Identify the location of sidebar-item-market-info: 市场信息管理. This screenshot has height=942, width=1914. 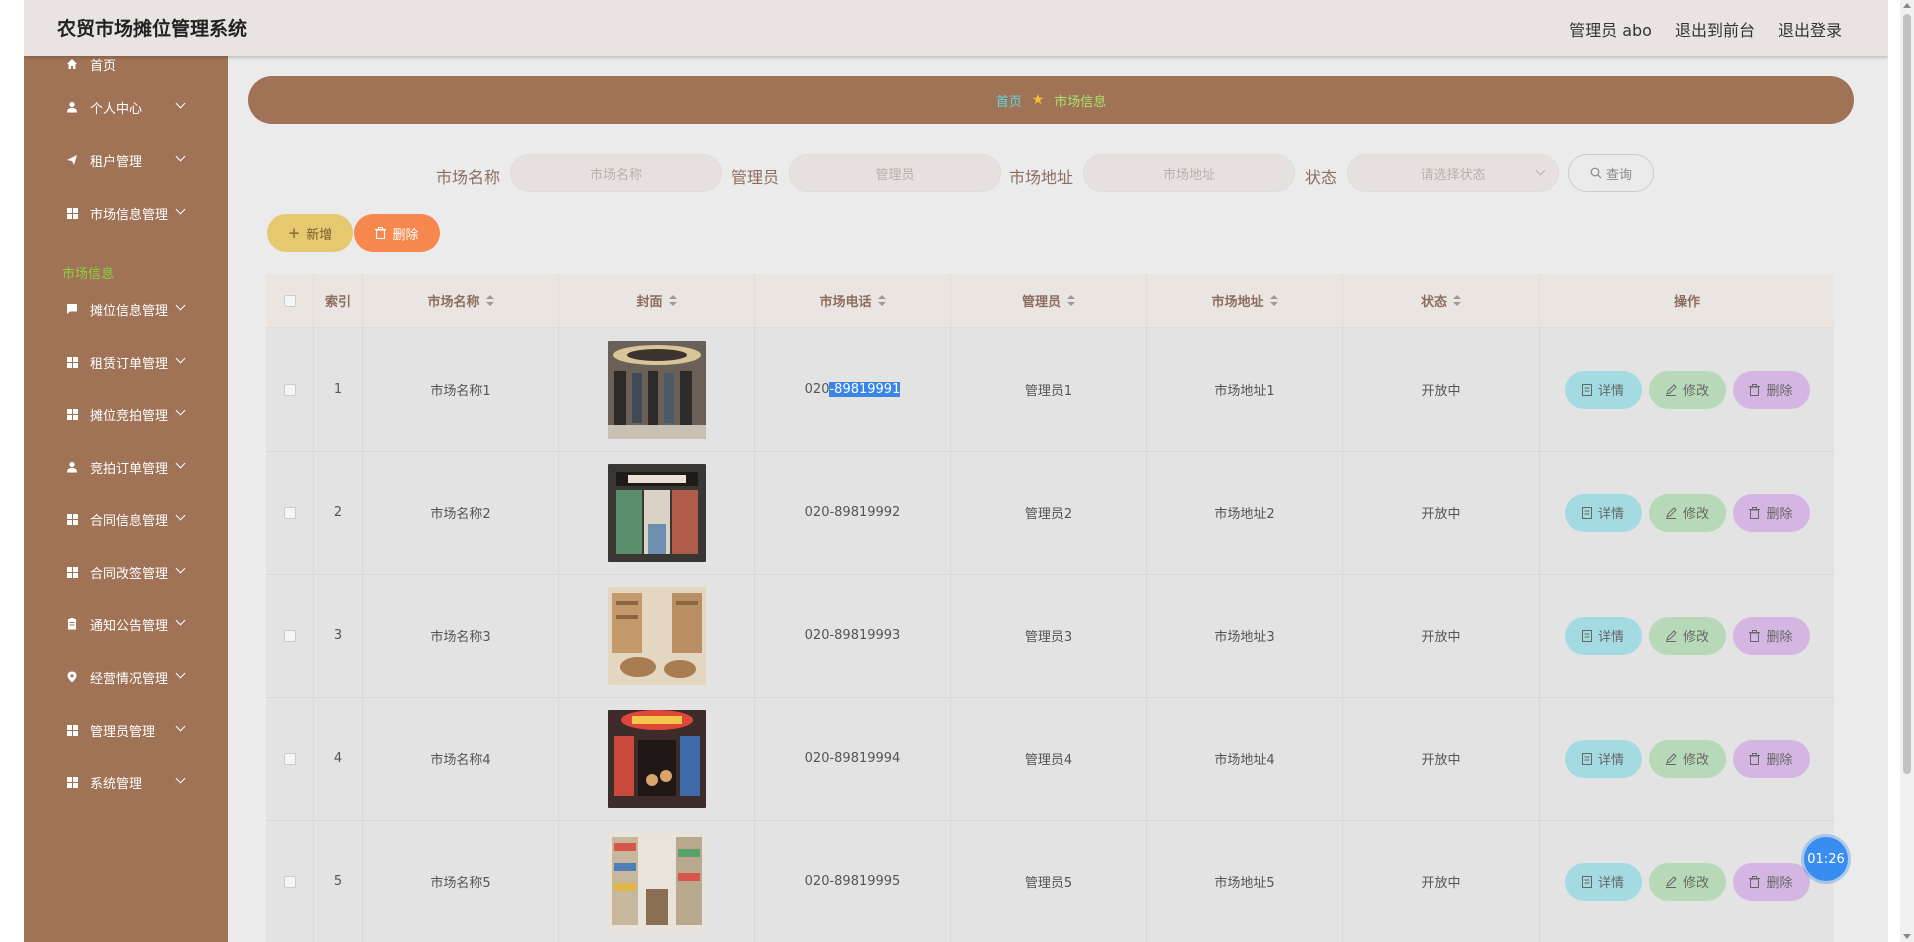
(126, 213).